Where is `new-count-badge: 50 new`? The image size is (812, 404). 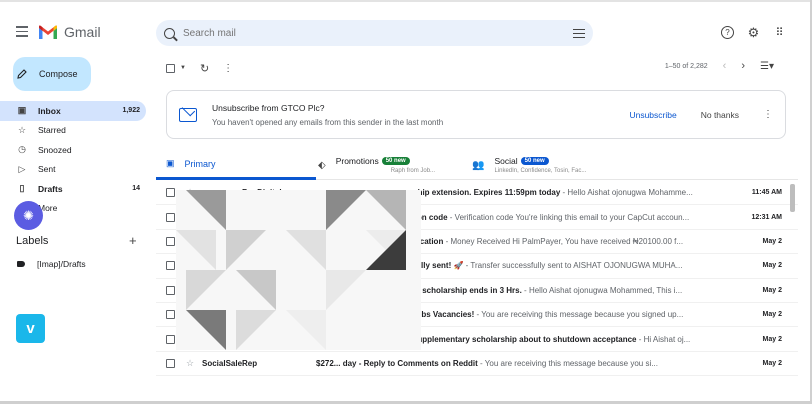
new-count-badge: 50 new is located at coordinates (534, 161).